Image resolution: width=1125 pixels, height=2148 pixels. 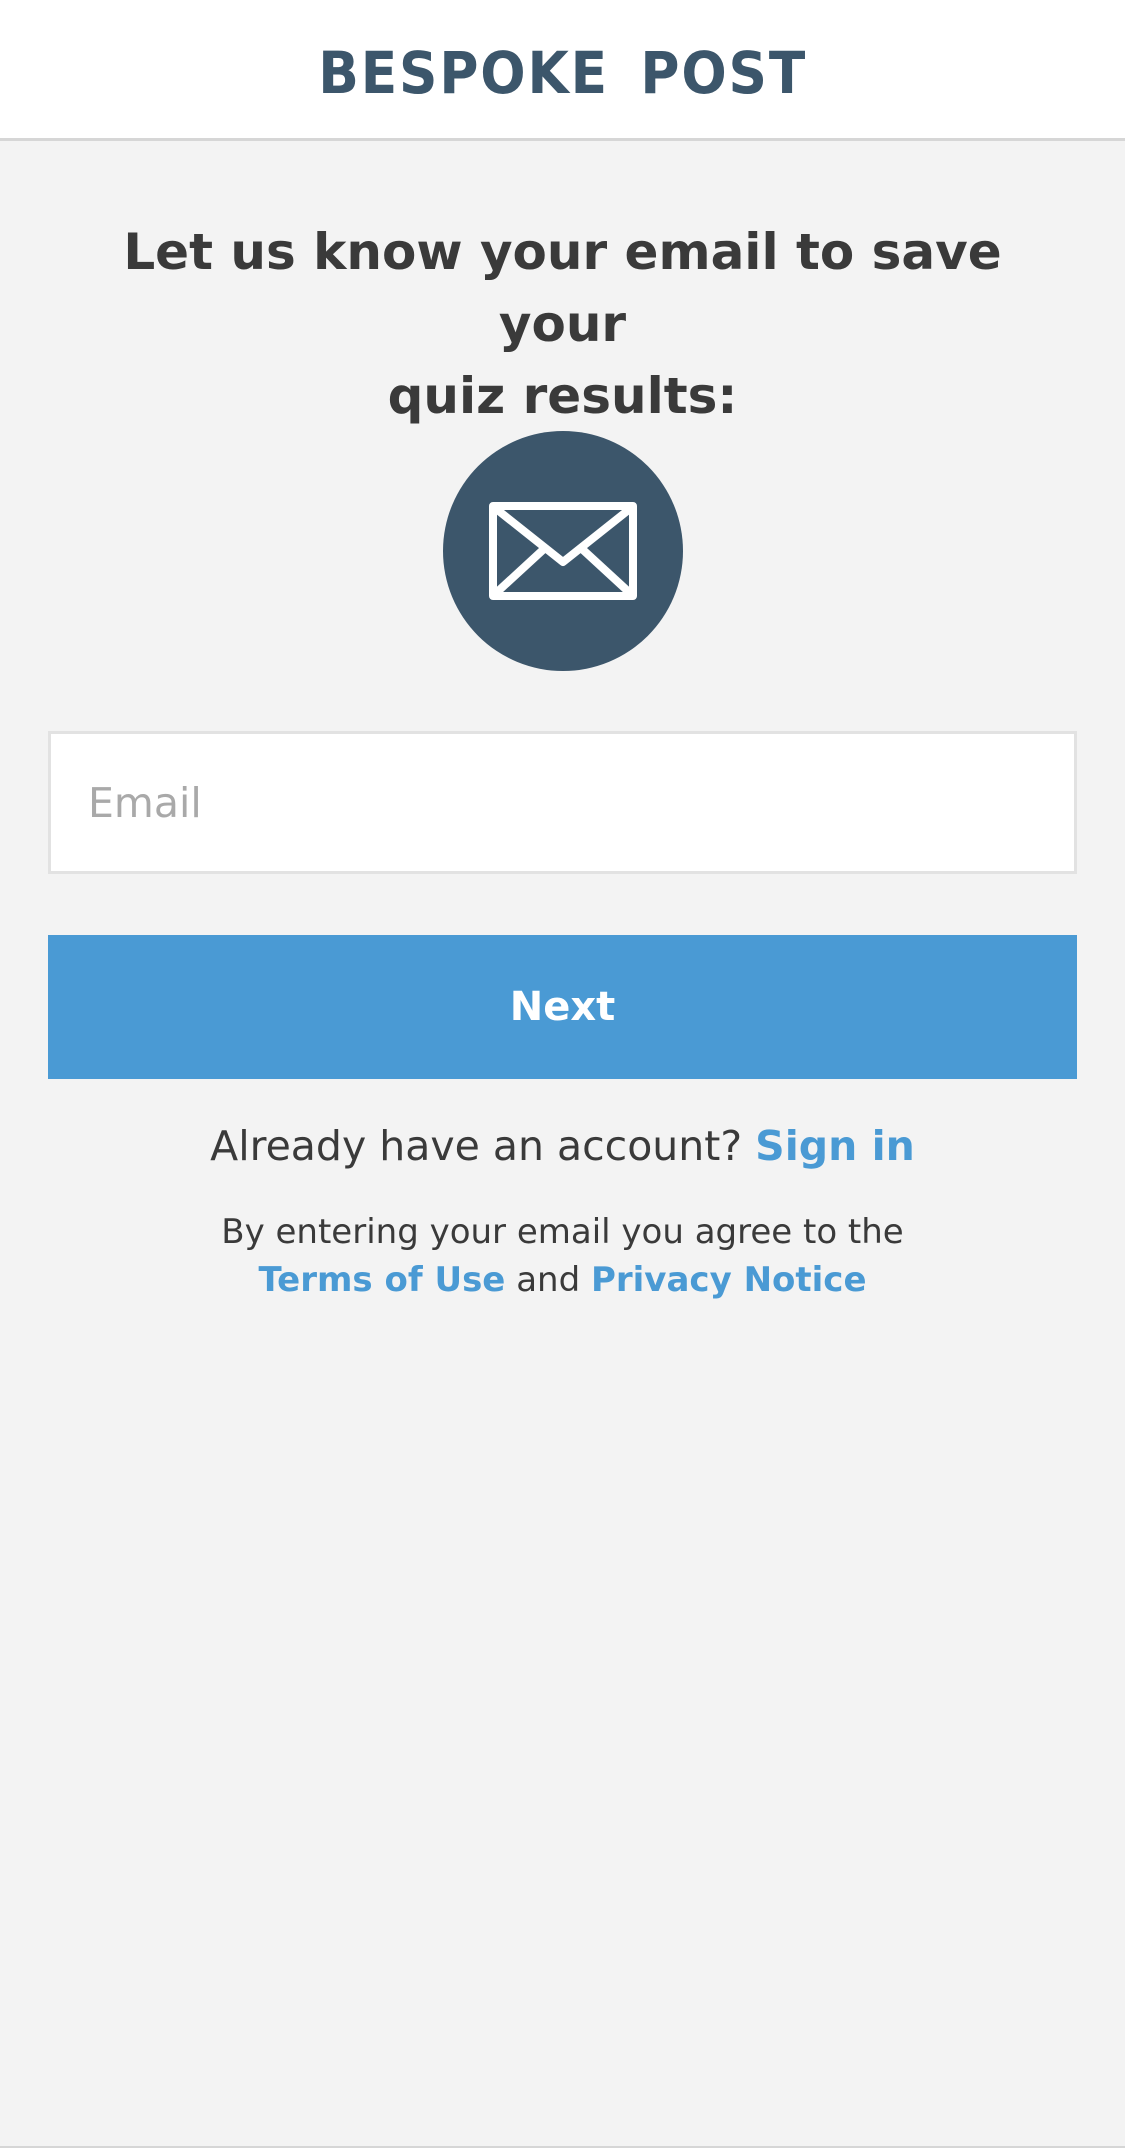 I want to click on account-prompt: Already have an account? Sign in, so click(x=562, y=1146).